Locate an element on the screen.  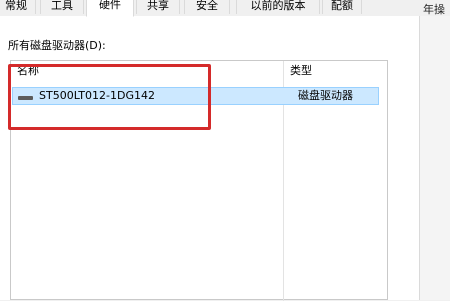
tab-security: 安全 is located at coordinates (207, 7).